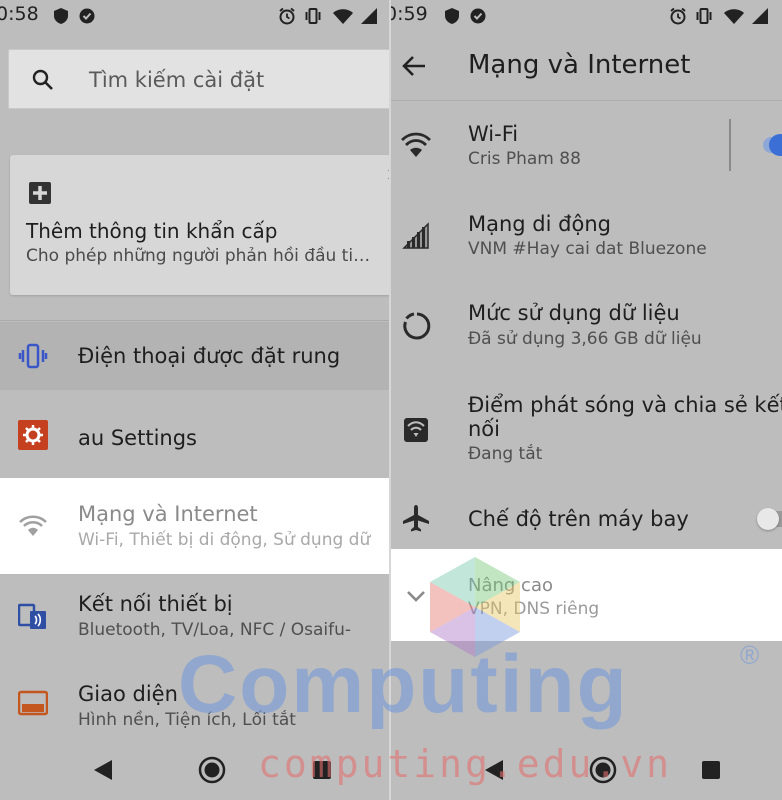 This screenshot has height=800, width=782. What do you see at coordinates (409, 14) in the screenshot?
I see `status-time: 0:59` at bounding box center [409, 14].